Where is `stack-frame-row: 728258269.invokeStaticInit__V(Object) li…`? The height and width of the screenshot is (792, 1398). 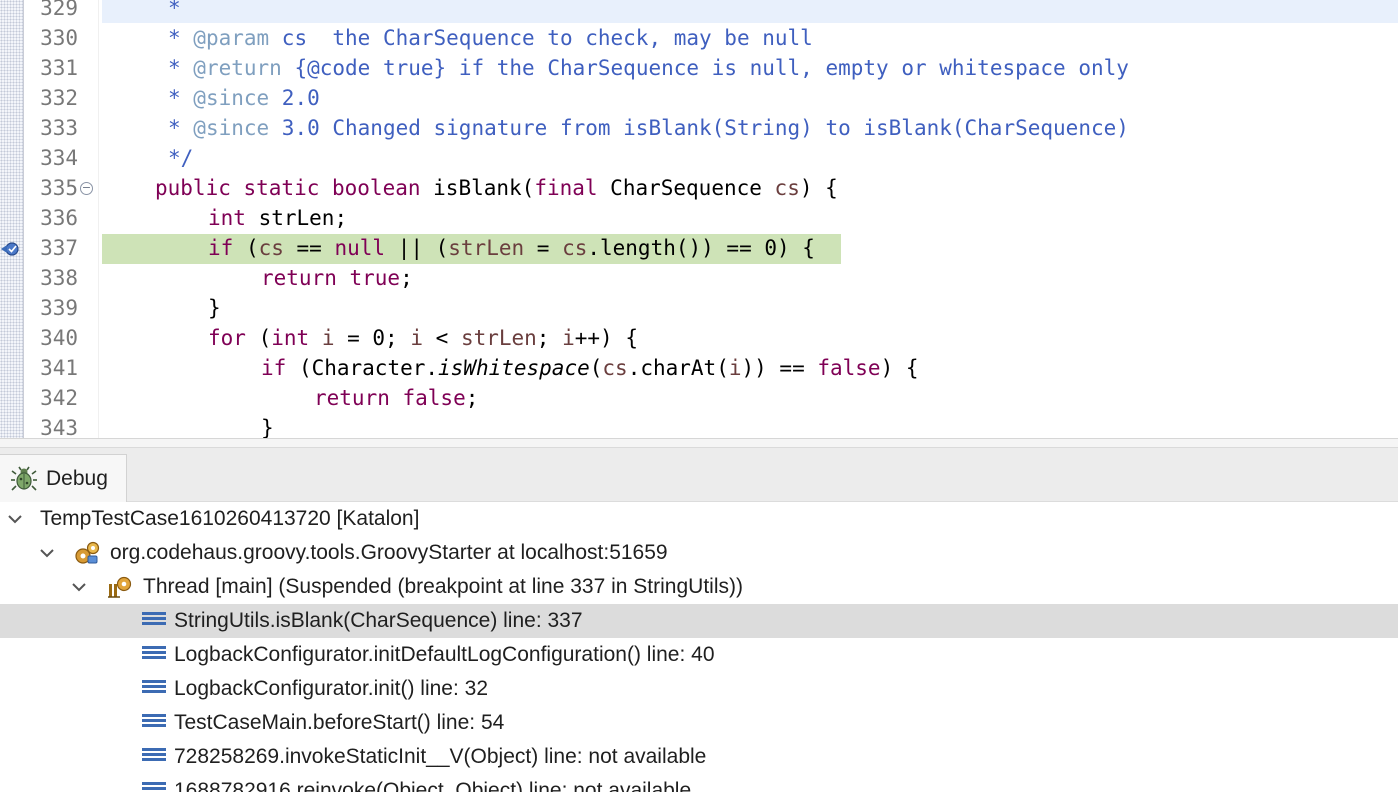 stack-frame-row: 728258269.invokeStaticInit__V(Object) li… is located at coordinates (699, 757).